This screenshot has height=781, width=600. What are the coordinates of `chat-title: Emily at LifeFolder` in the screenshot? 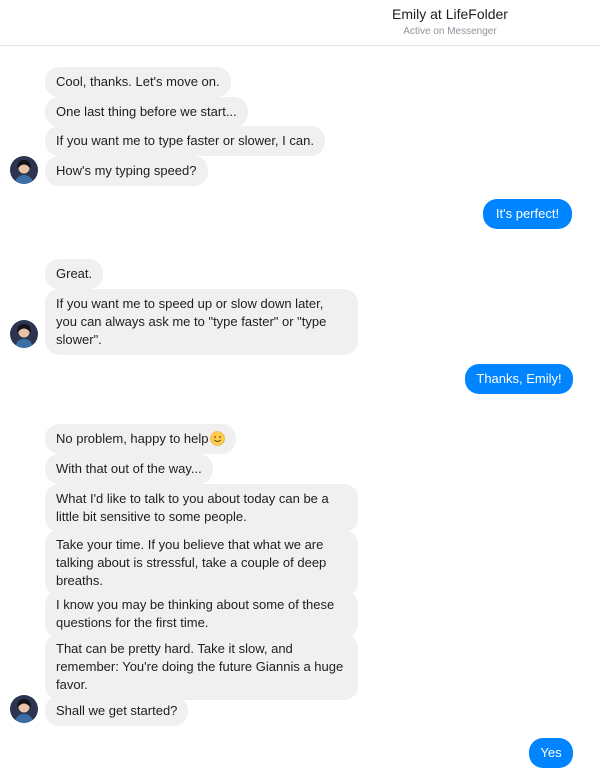 It's located at (450, 14).